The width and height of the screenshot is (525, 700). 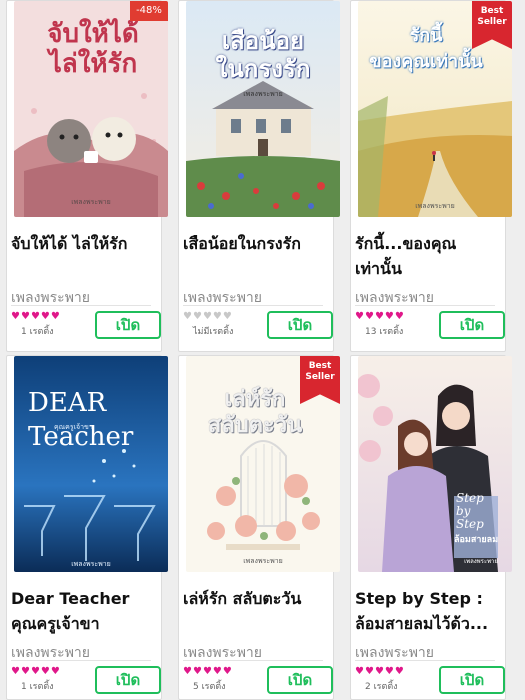 What do you see at coordinates (149, 11) in the screenshot?
I see `discount-badge: -48%` at bounding box center [149, 11].